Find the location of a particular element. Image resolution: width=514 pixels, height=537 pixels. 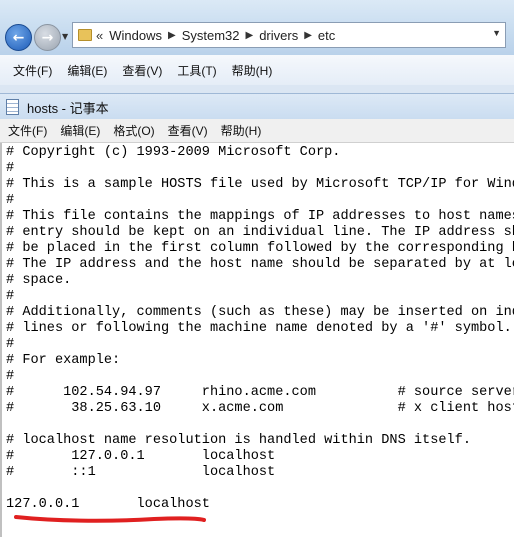

notepad-menu-file: 文件(F) is located at coordinates (27, 130).